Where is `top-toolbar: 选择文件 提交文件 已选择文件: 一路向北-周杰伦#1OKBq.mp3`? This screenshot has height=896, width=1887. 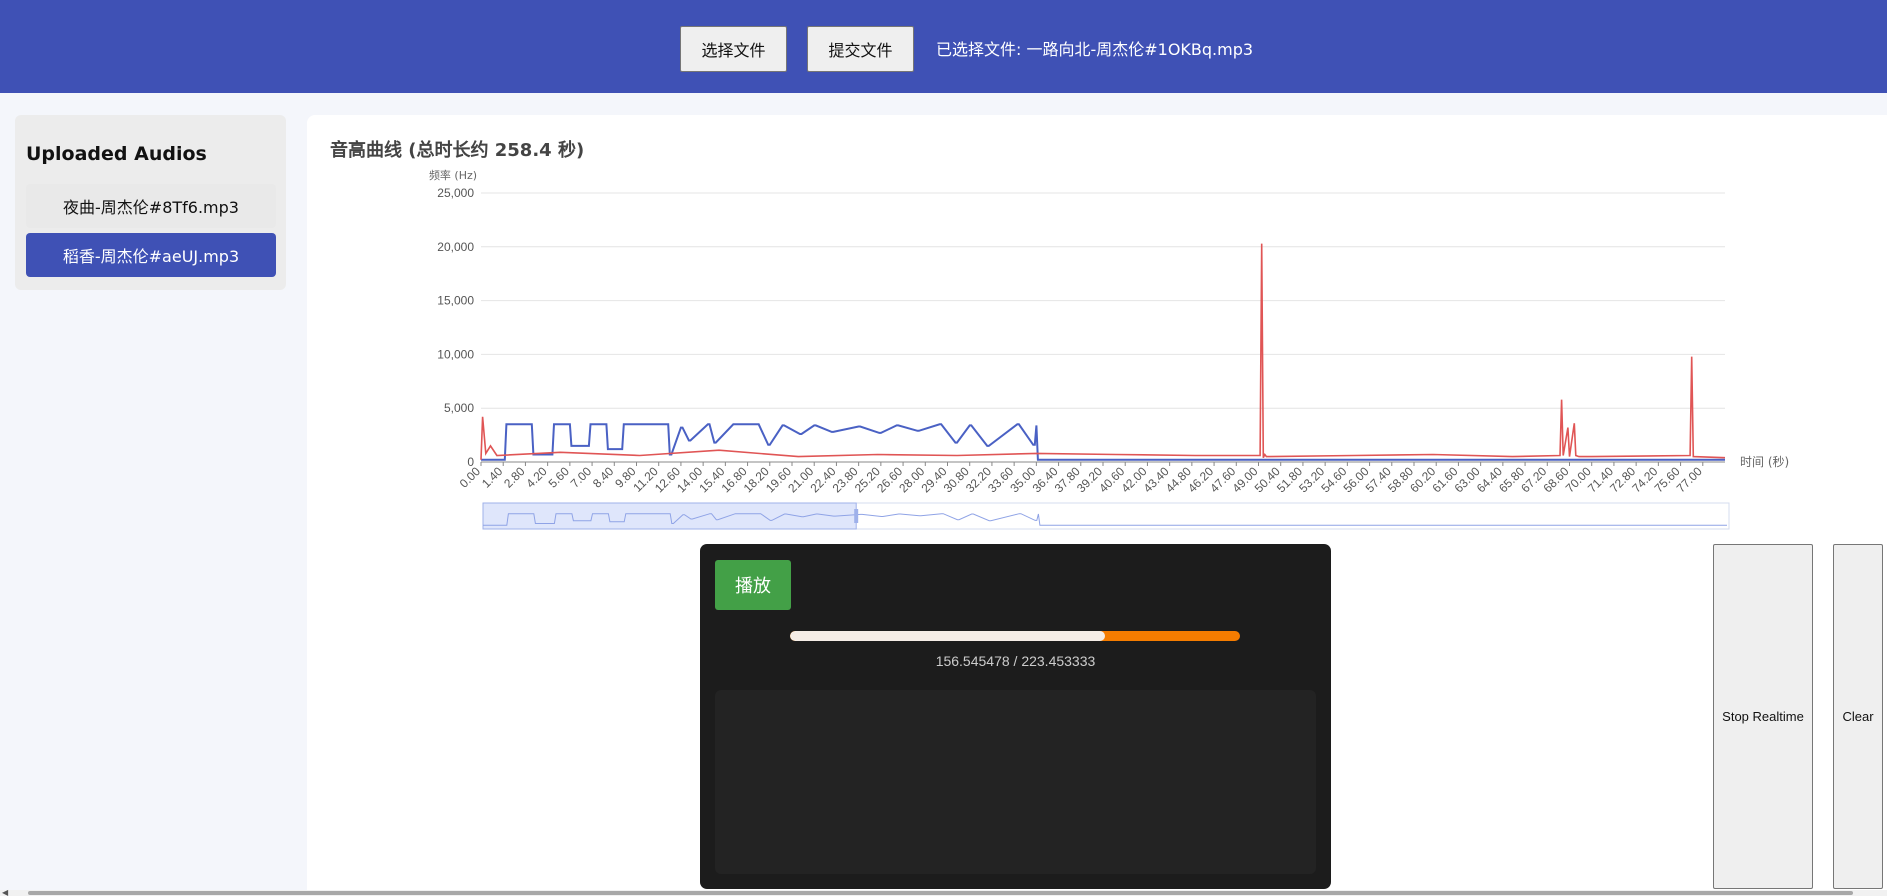
top-toolbar: 选择文件 提交文件 已选择文件: 一路向北-周杰伦#1OKBq.mp3 is located at coordinates (943, 46).